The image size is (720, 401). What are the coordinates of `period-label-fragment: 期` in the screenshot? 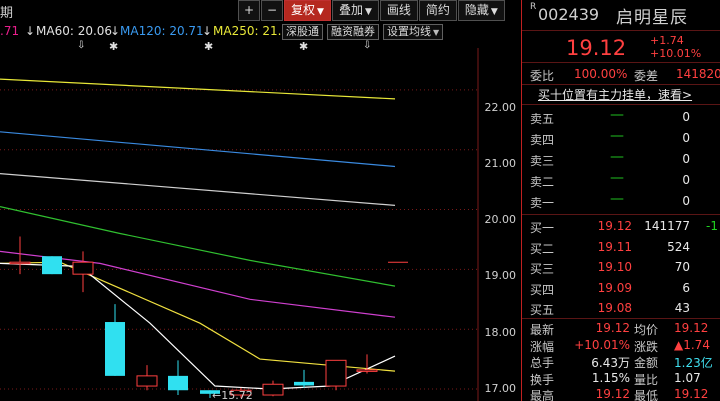 It's located at (7, 13).